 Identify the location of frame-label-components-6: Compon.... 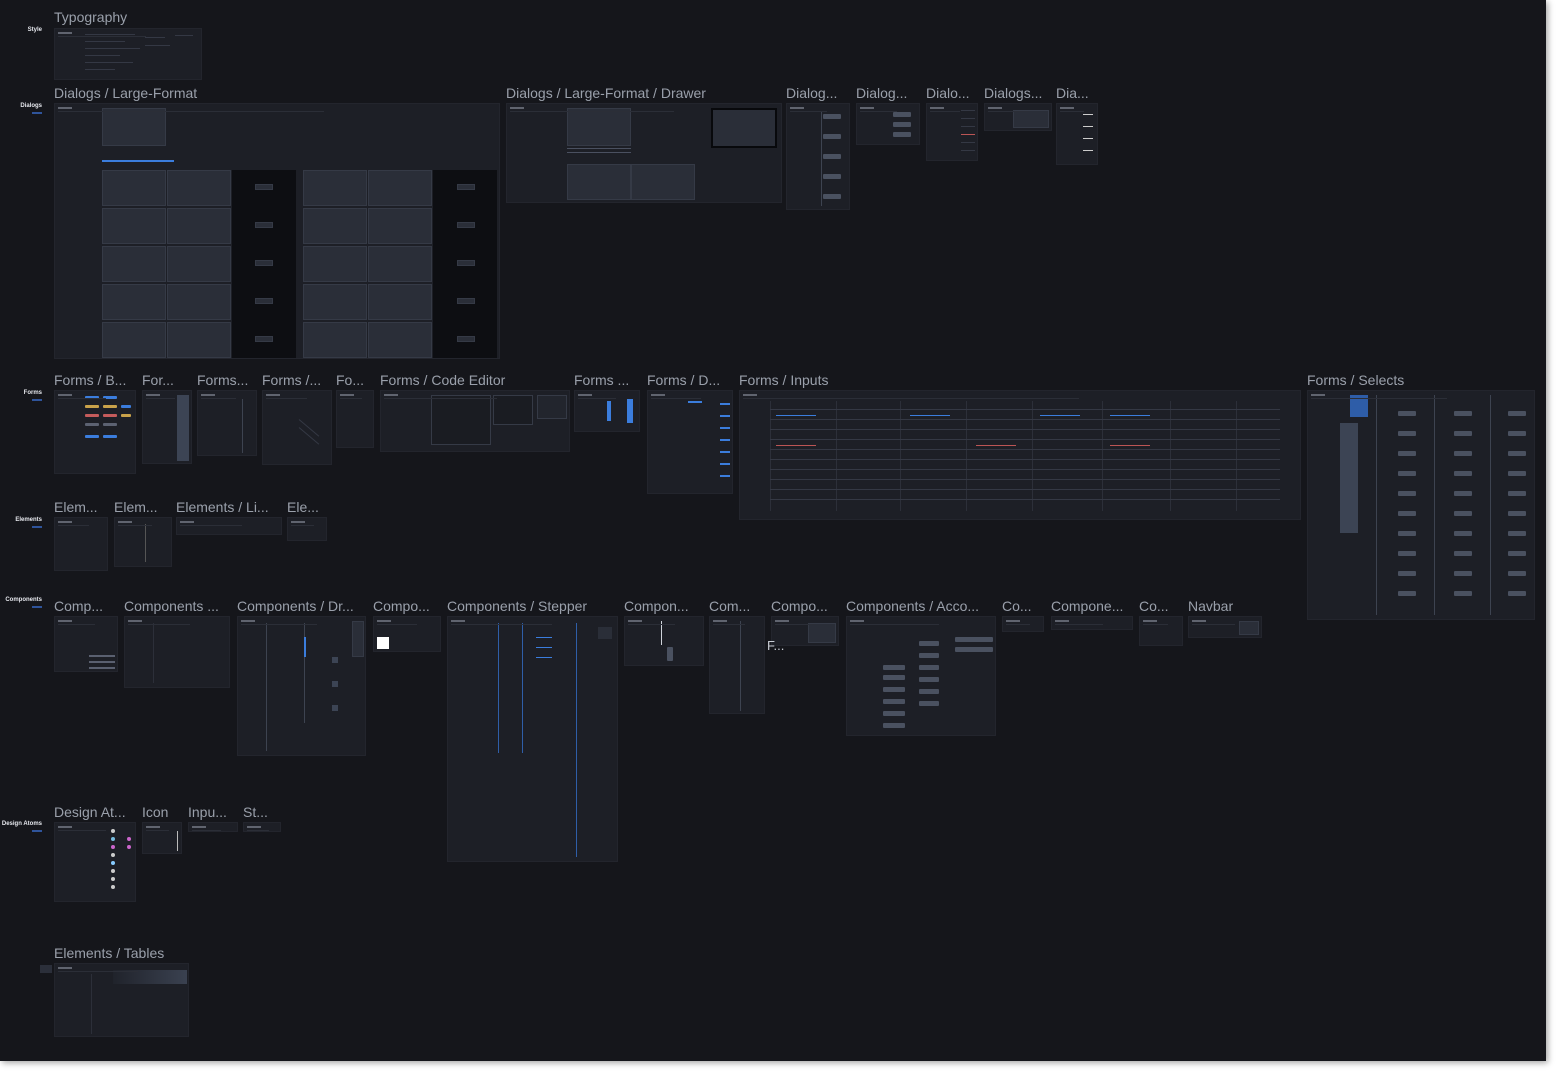
(664, 606).